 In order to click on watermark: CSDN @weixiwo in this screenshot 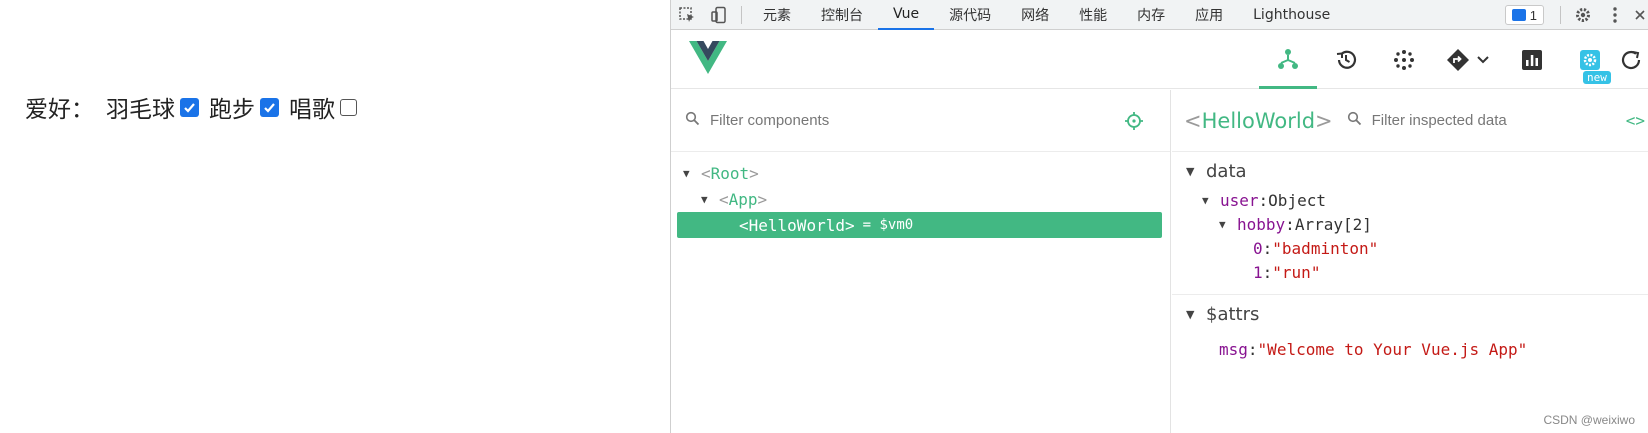, I will do `click(1589, 420)`.